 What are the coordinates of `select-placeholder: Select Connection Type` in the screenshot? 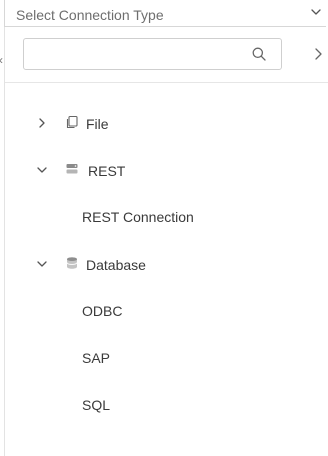 It's located at (90, 15).